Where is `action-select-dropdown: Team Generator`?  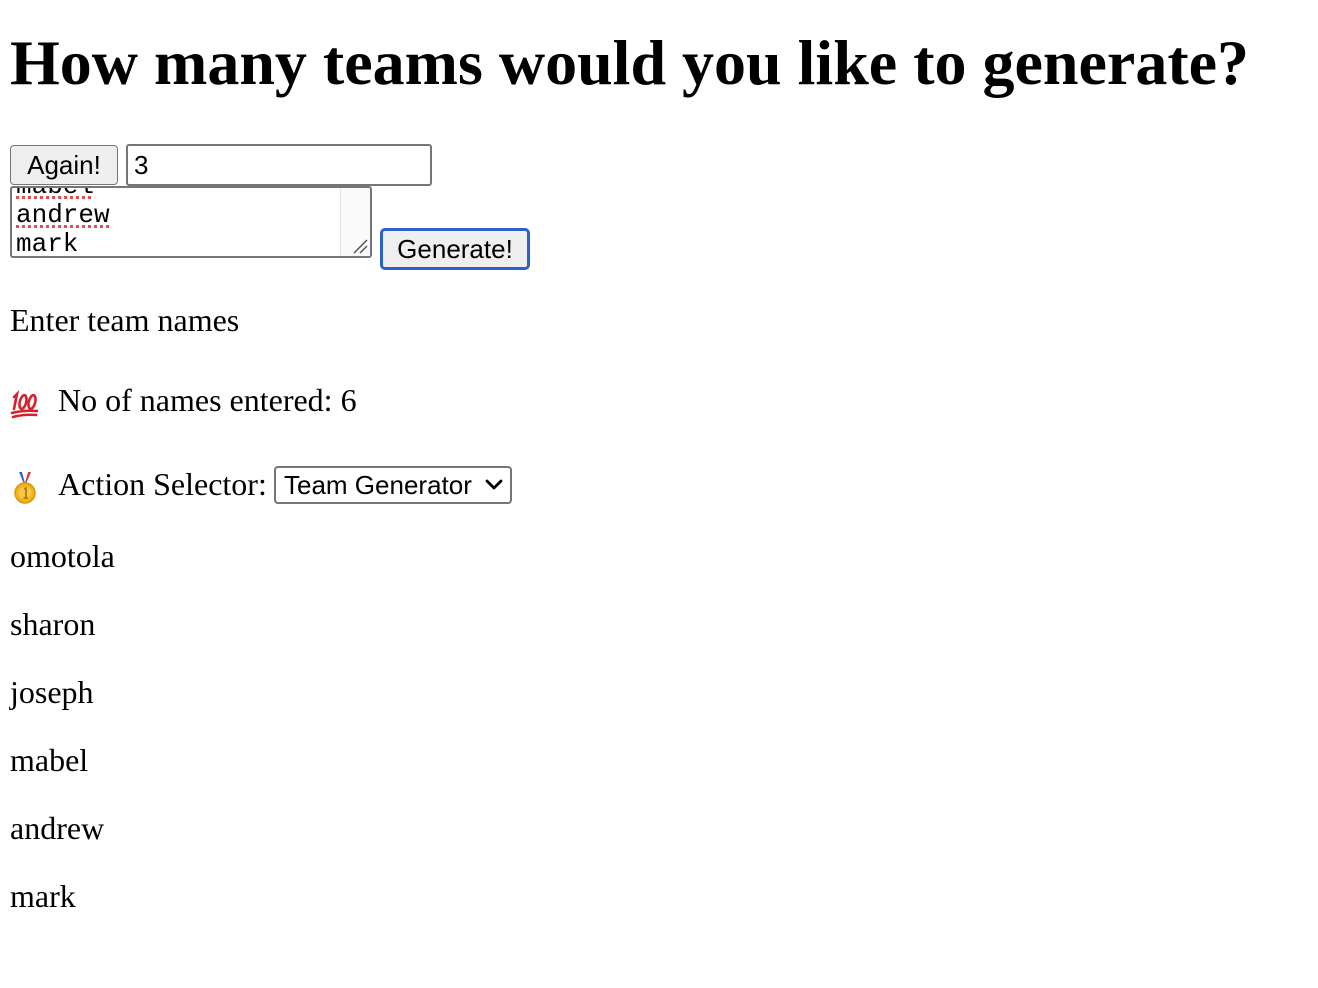
action-select-dropdown: Team Generator is located at coordinates (393, 485).